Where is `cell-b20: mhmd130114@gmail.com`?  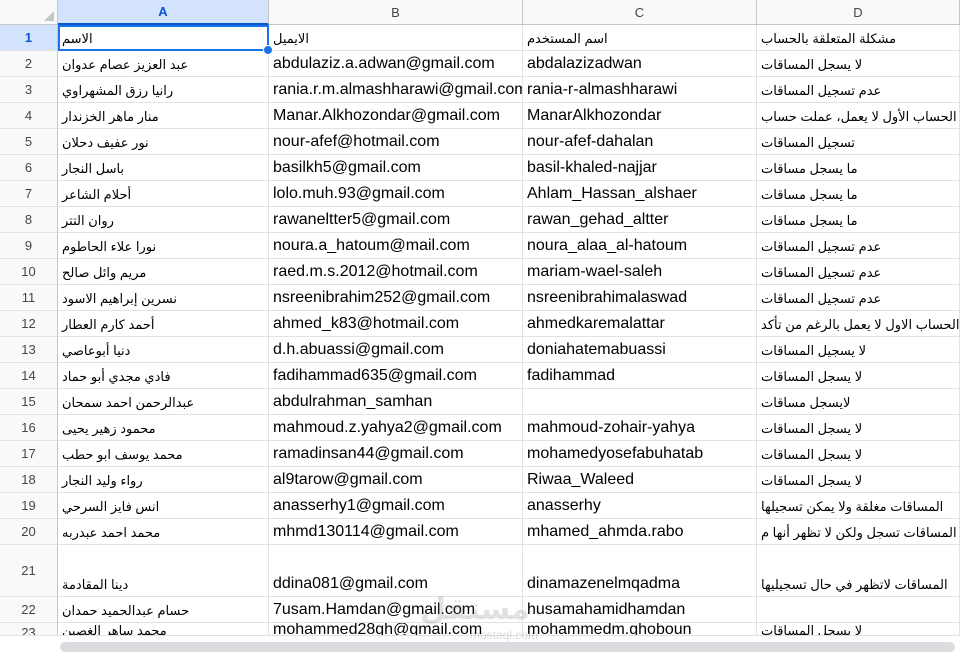 cell-b20: mhmd130114@gmail.com is located at coordinates (396, 532).